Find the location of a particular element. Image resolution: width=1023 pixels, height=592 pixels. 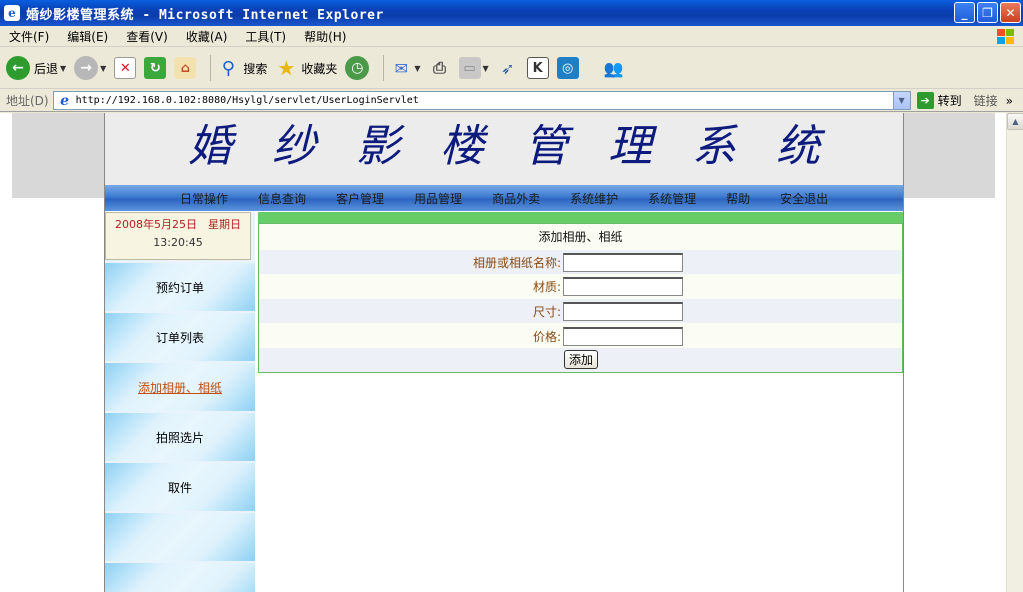

form-row-name: 相册或相纸名称: is located at coordinates (580, 262).